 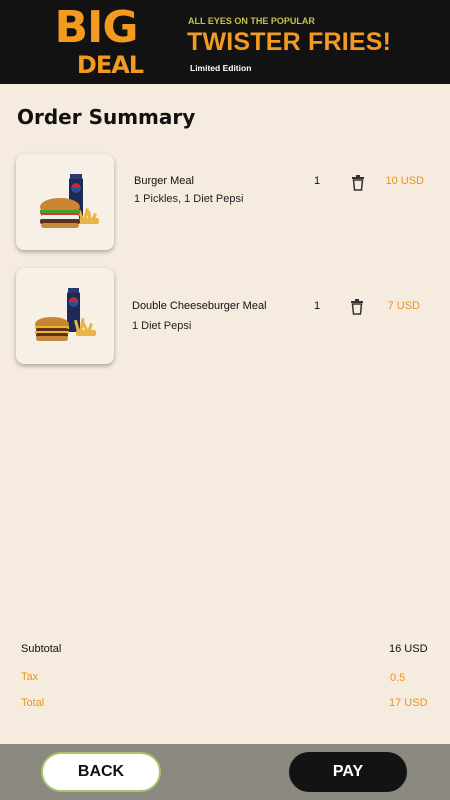 I want to click on item-options: 1 Pickles, 1 Diet Pepsi, so click(x=189, y=199).